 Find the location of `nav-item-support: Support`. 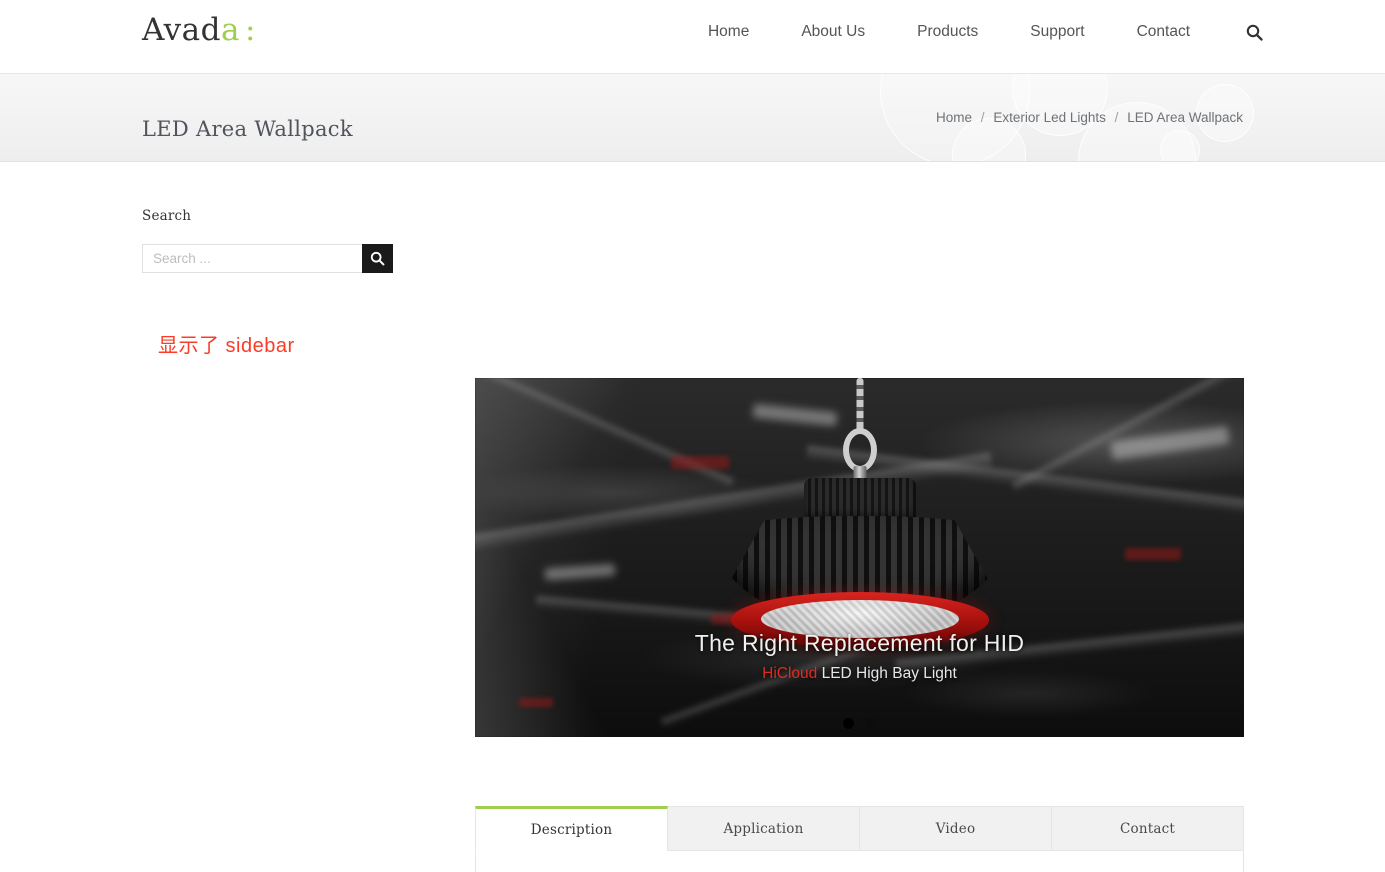

nav-item-support: Support is located at coordinates (1057, 32).